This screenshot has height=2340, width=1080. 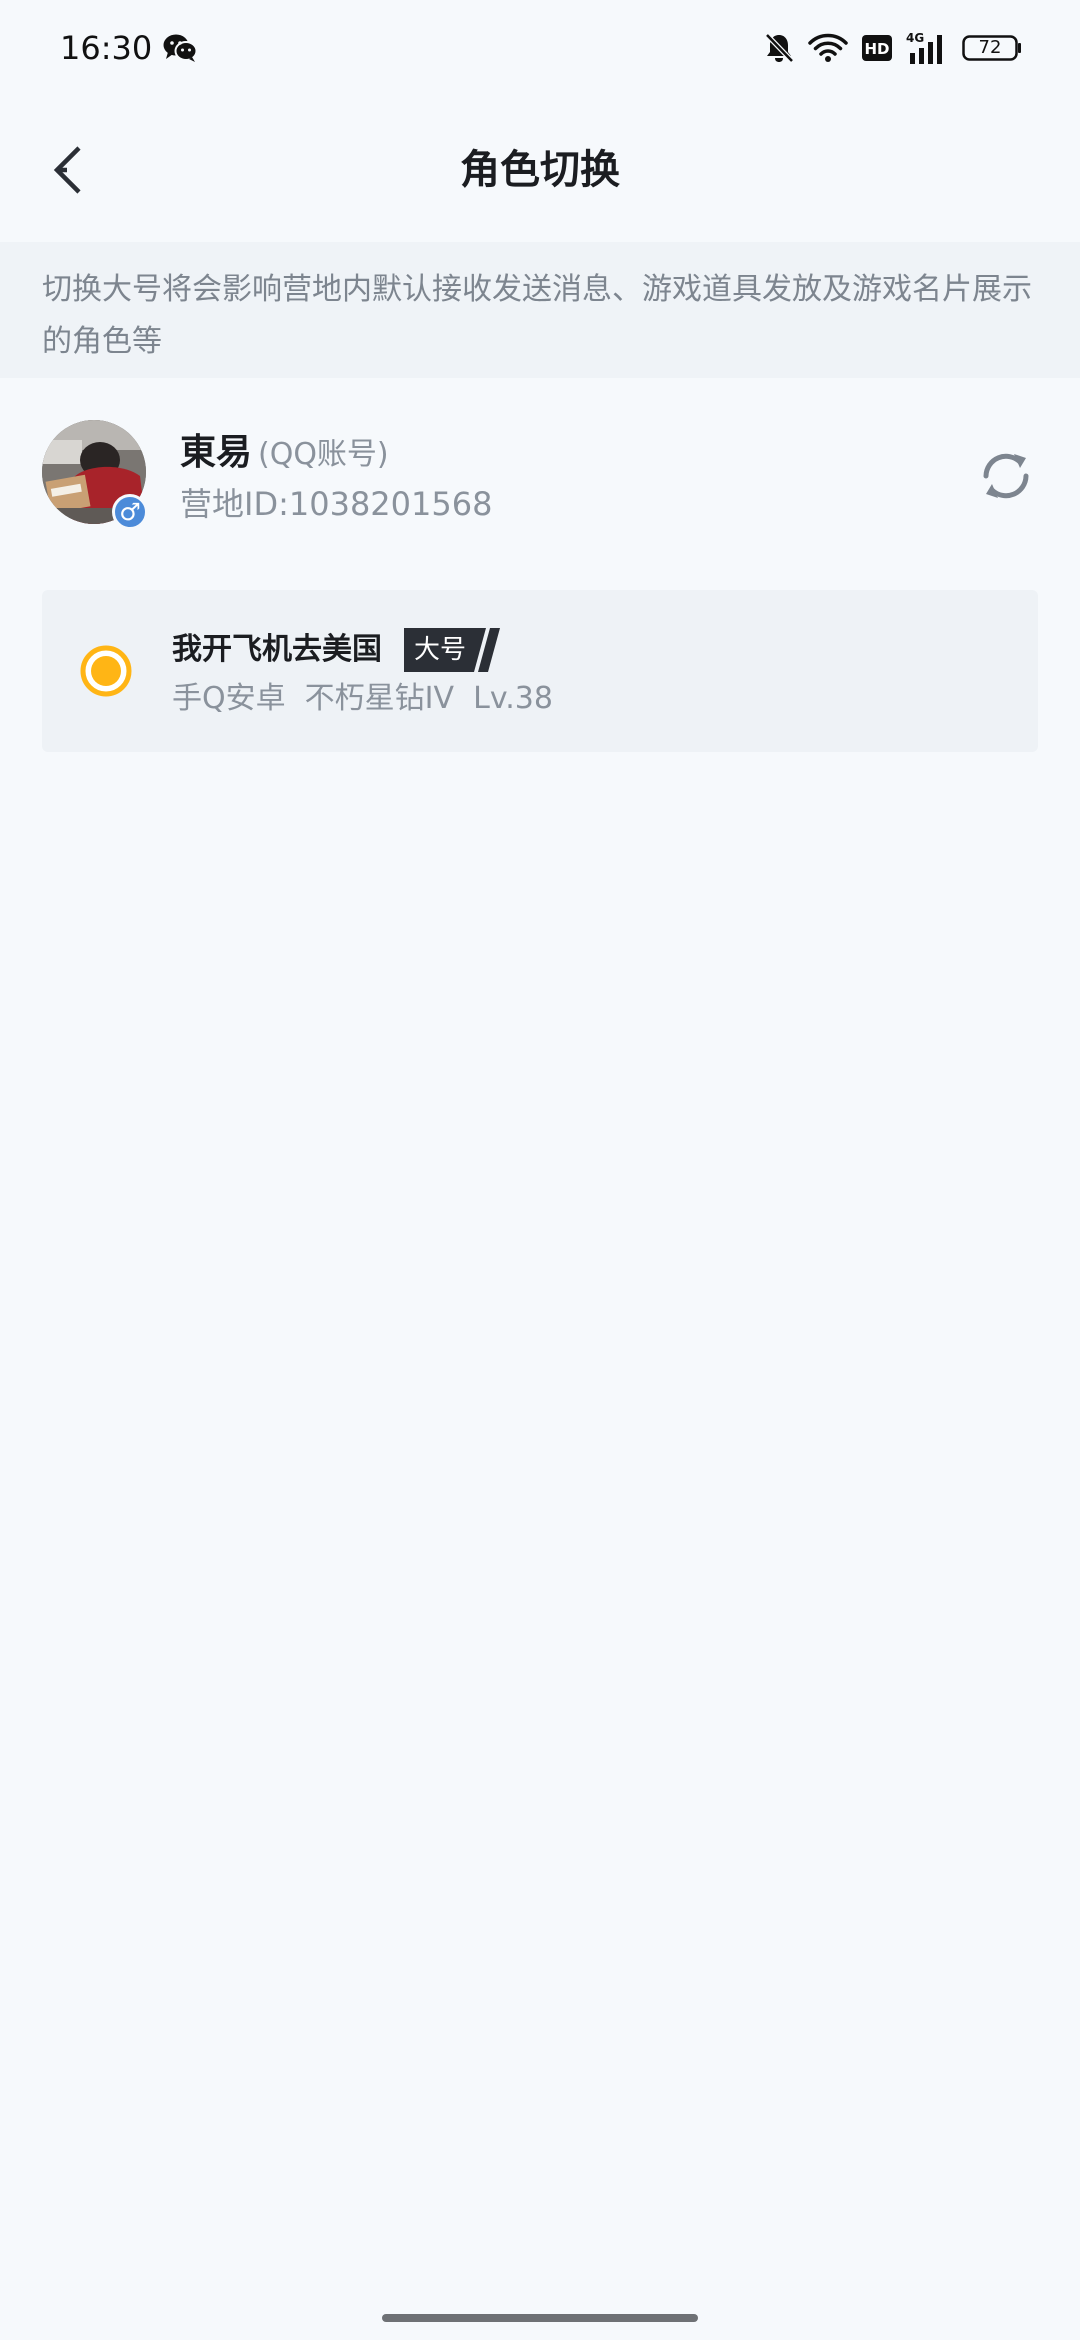 I want to click on role-card: 我开飞机去美国 大号 手Q安卓 不朽星钻IV Lv.38, so click(x=540, y=671).